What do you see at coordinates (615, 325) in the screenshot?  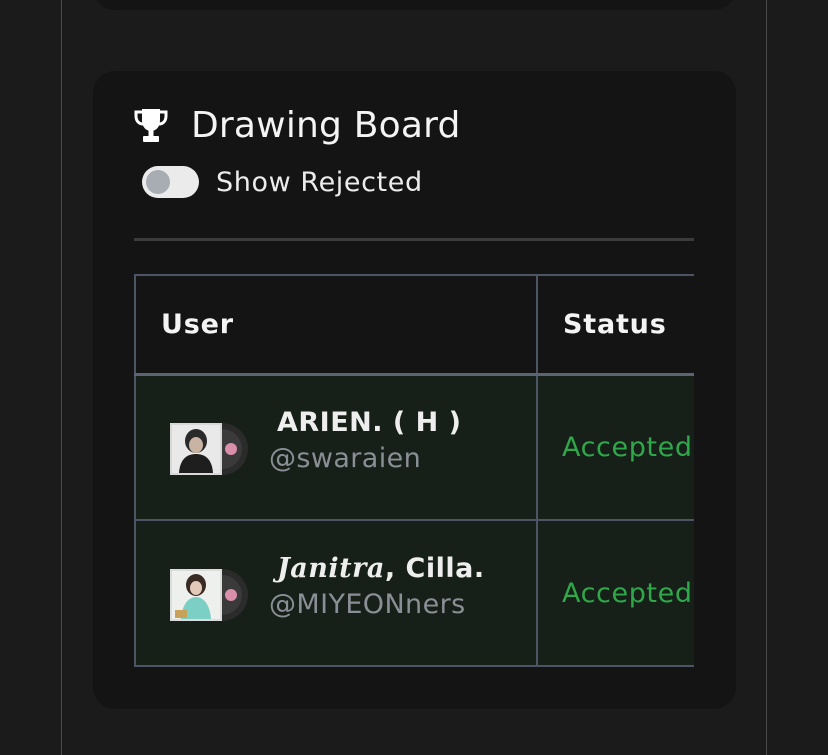 I see `column-header-status: Status` at bounding box center [615, 325].